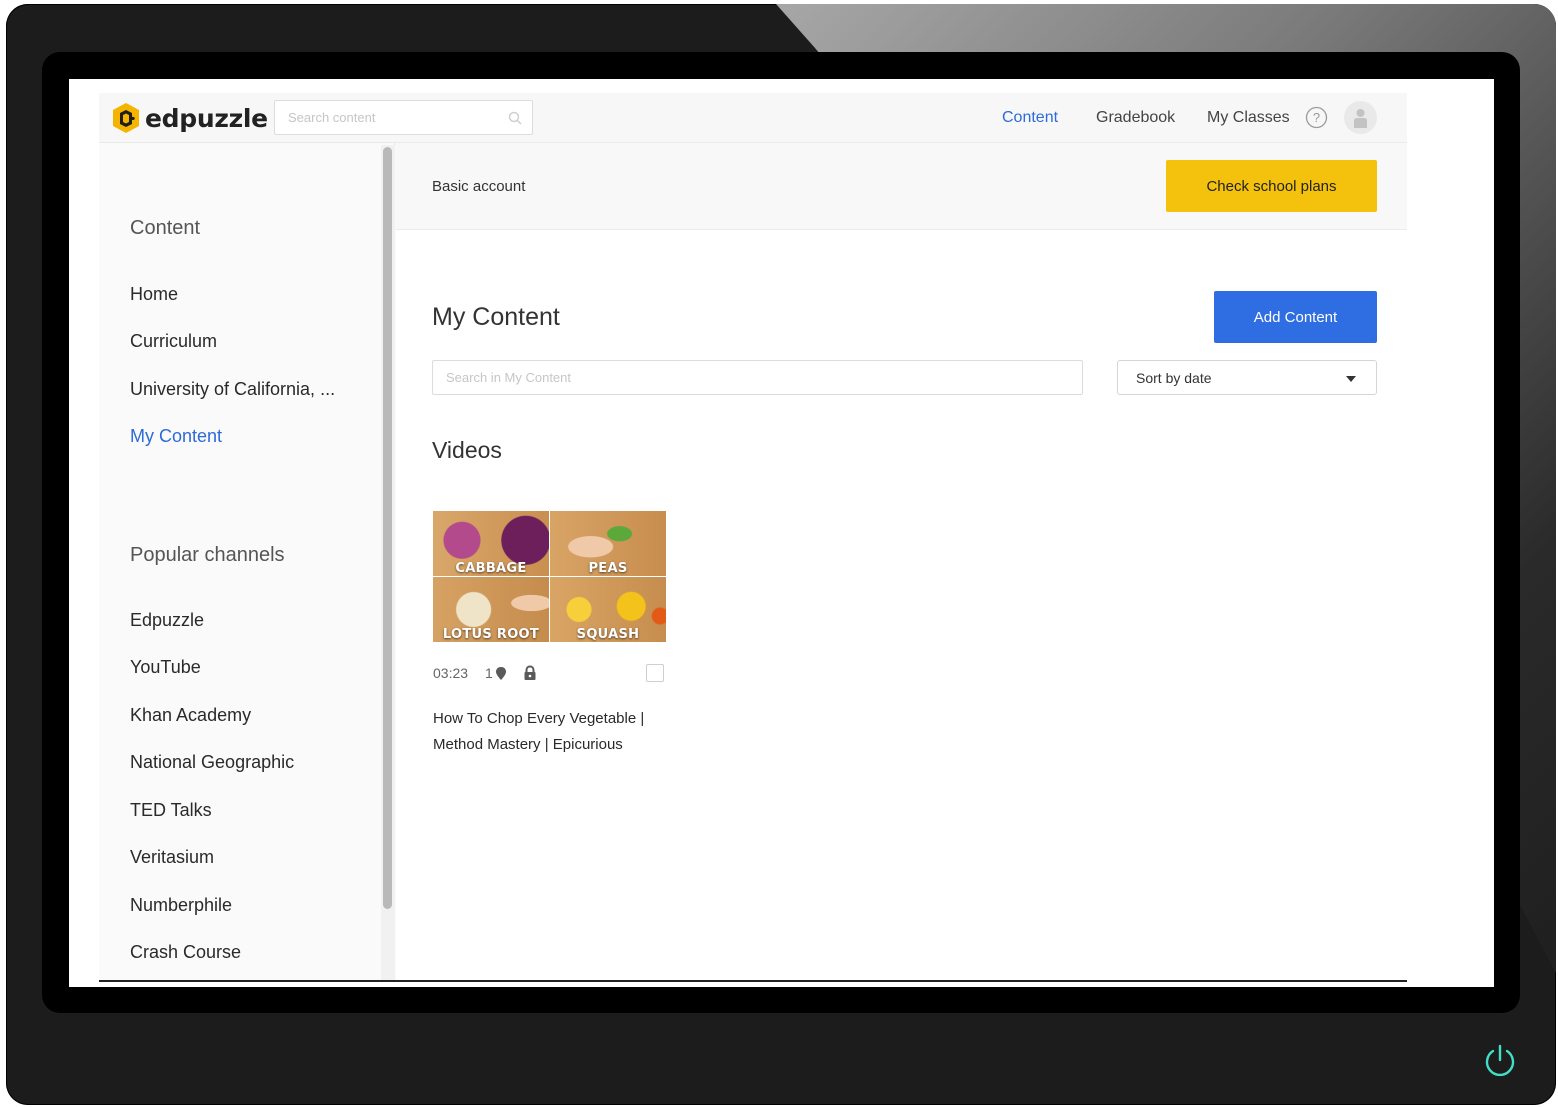 The height and width of the screenshot is (1107, 1558). What do you see at coordinates (530, 672) in the screenshot?
I see `lock-icon` at bounding box center [530, 672].